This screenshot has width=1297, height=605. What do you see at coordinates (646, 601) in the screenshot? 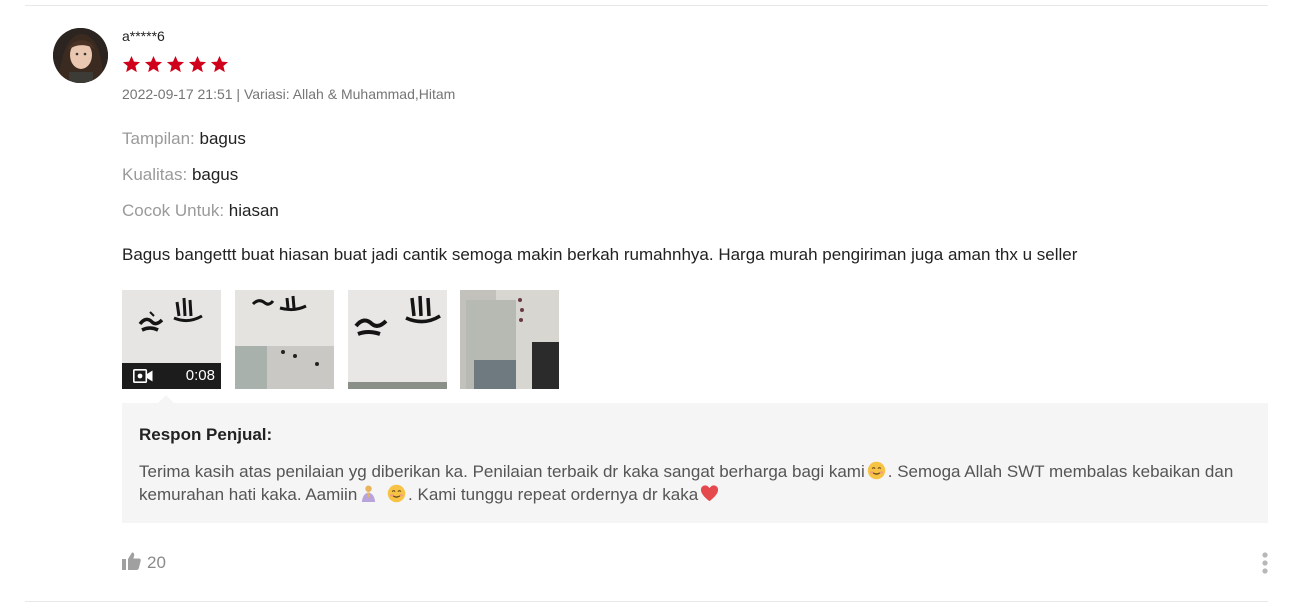
I see `bottom-divider` at bounding box center [646, 601].